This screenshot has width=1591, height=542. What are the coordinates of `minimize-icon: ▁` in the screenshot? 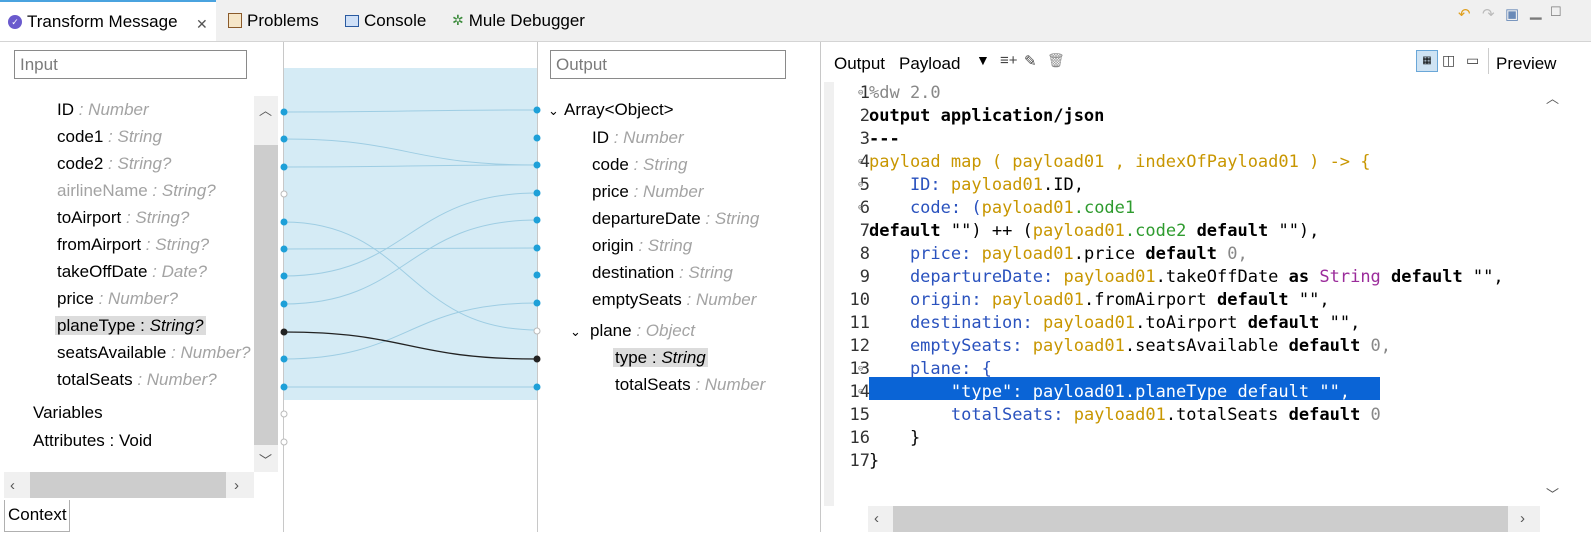 It's located at (1536, 11).